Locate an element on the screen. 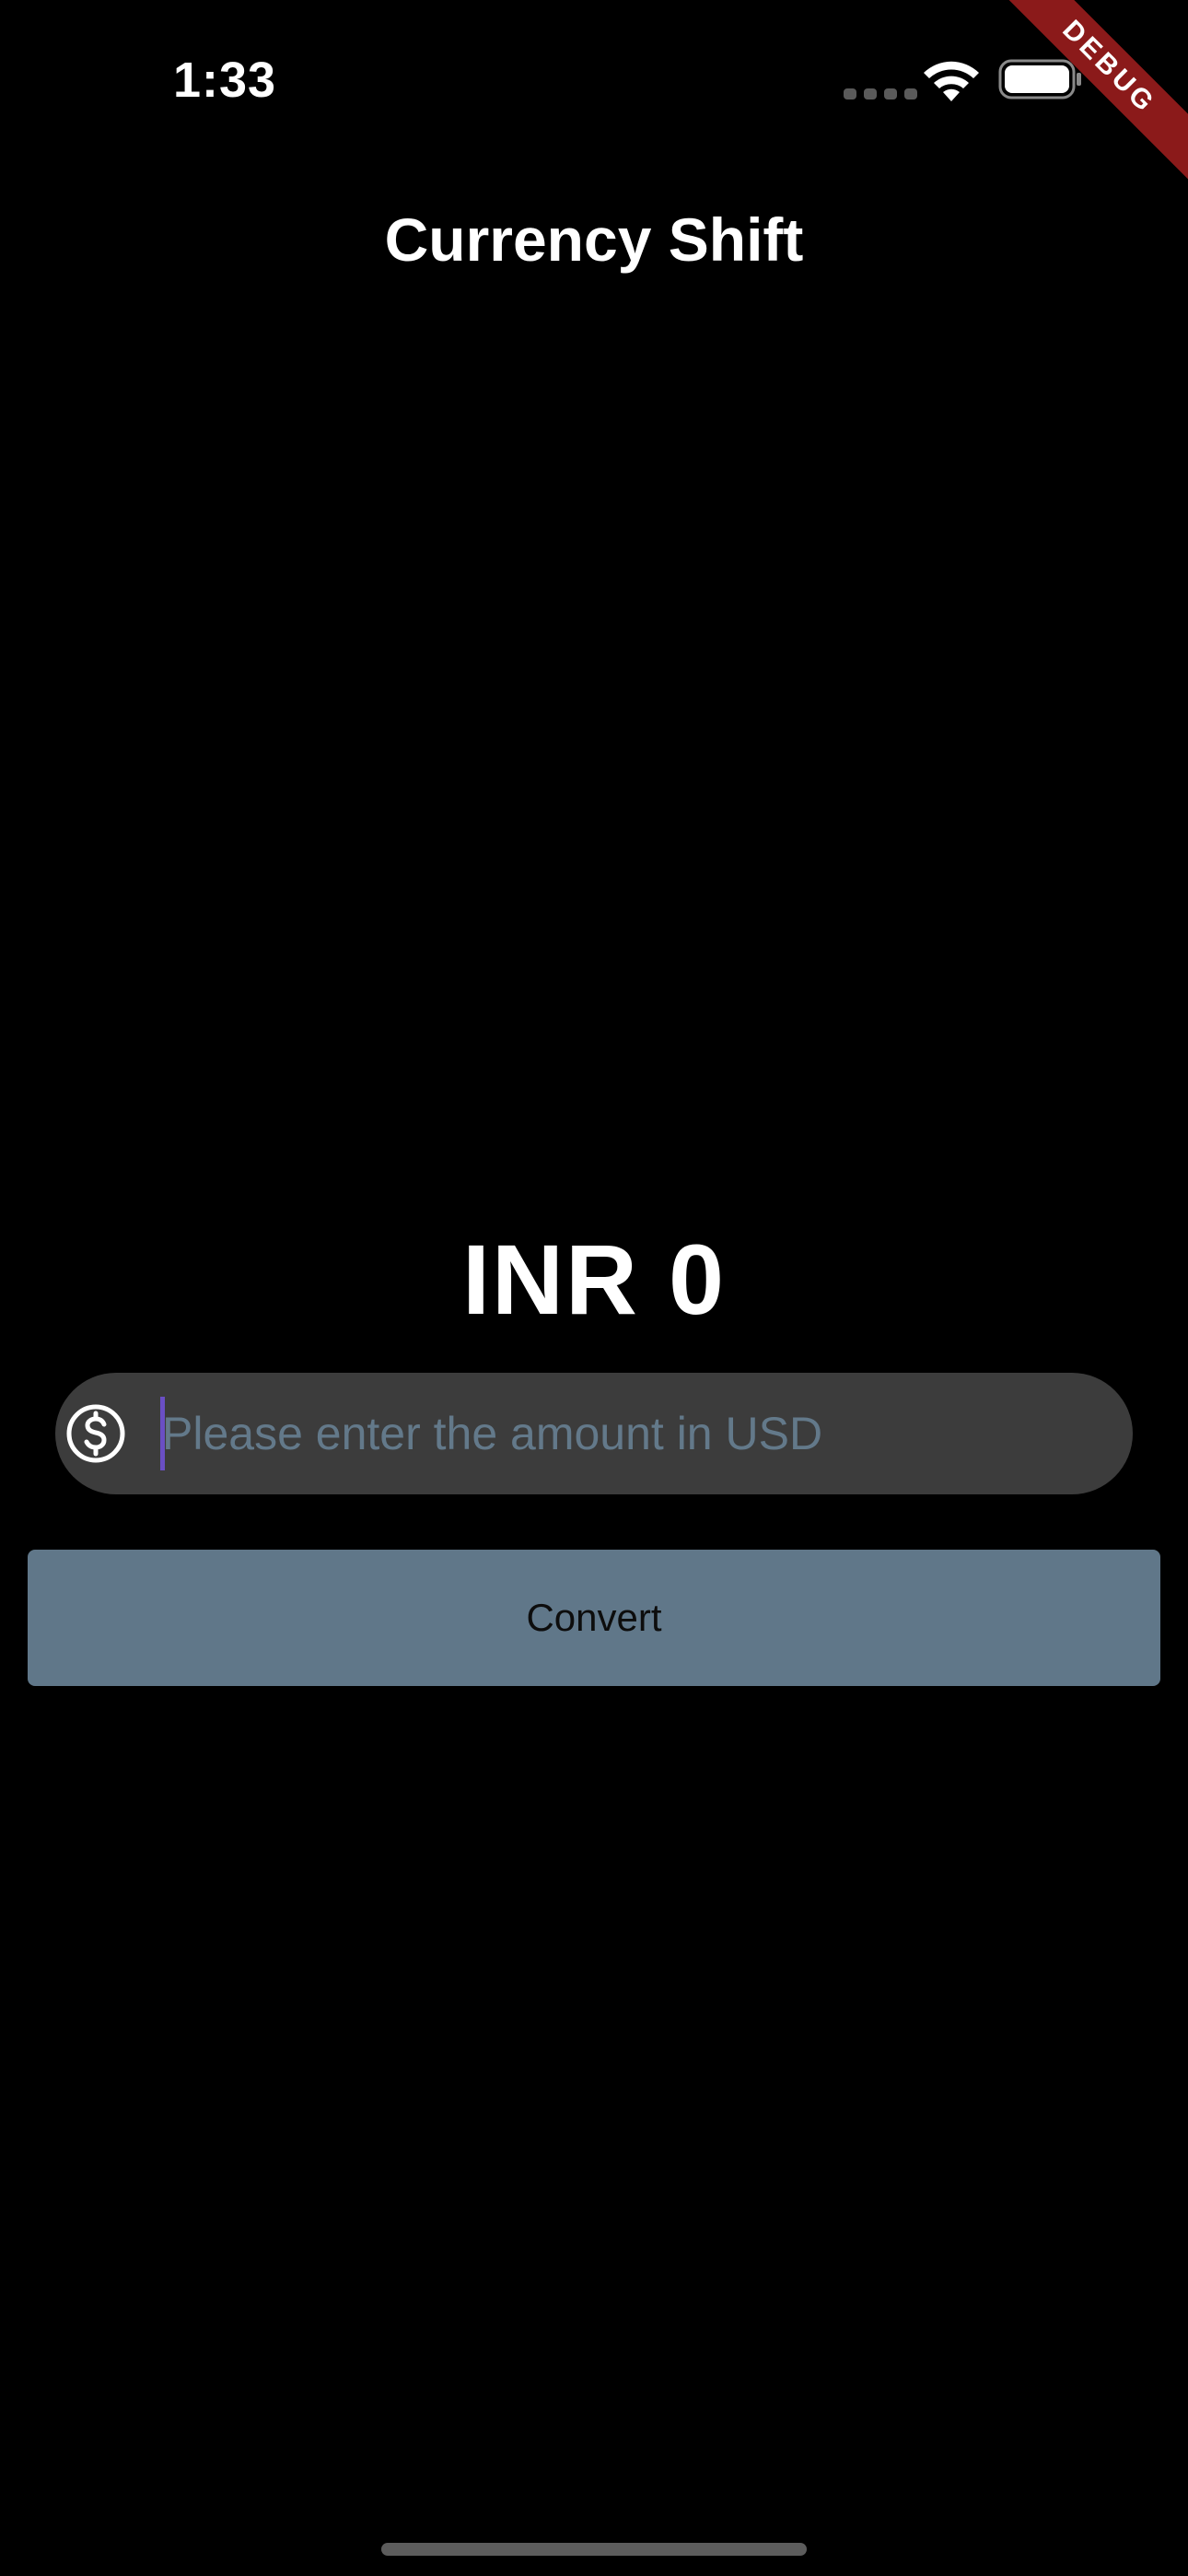 The height and width of the screenshot is (2576, 1188). dollar-circle-icon is located at coordinates (95, 1433).